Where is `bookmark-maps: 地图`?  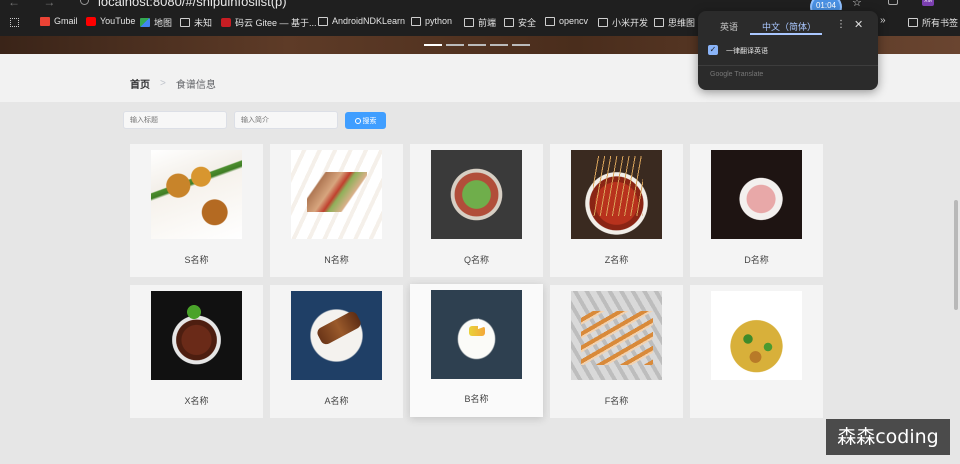
bookmark-maps: 地图 is located at coordinates (156, 22).